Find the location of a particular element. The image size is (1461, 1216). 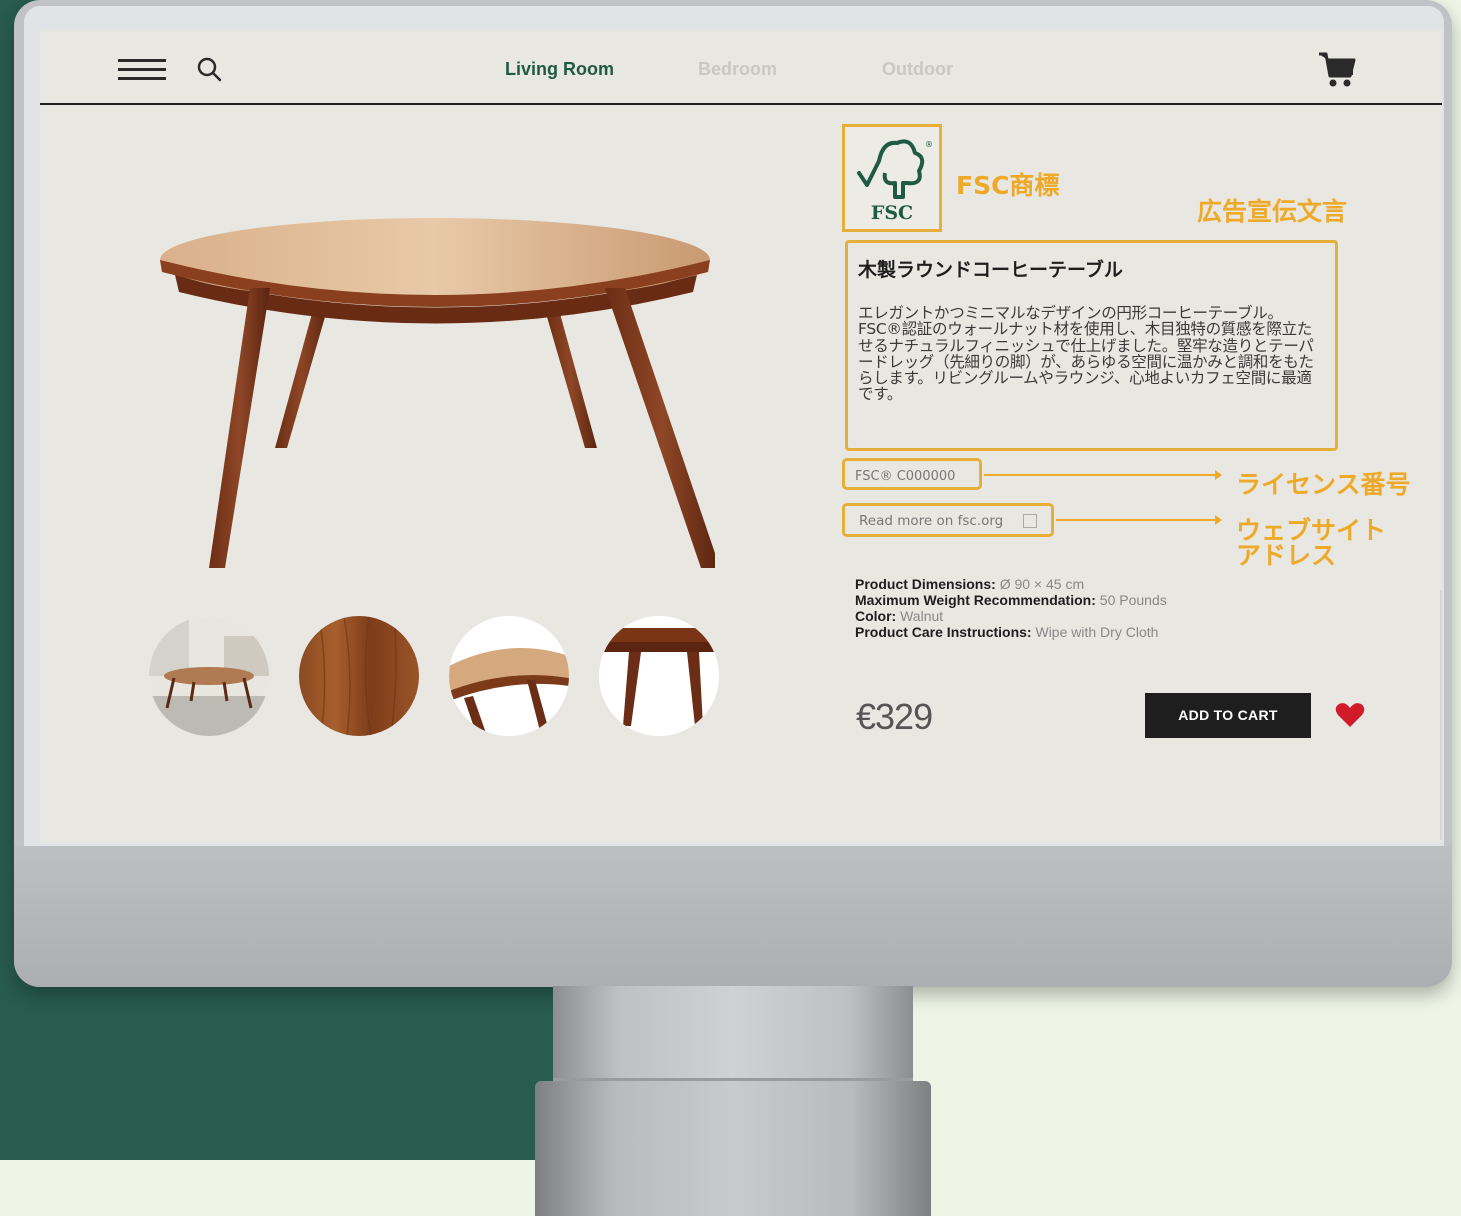

spec-row: Product Dimensions: Ø 90 × 45 cm is located at coordinates (970, 584).